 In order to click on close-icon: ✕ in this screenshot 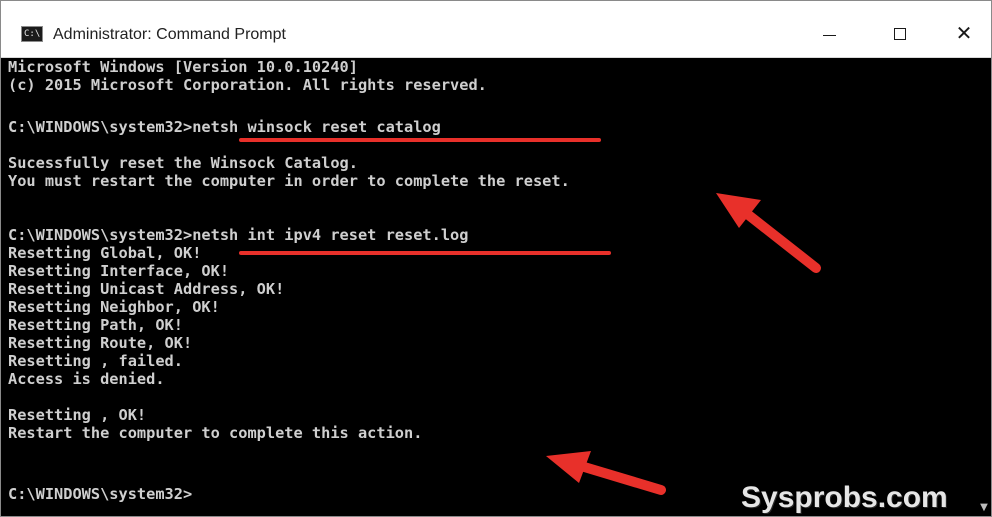, I will do `click(964, 33)`.